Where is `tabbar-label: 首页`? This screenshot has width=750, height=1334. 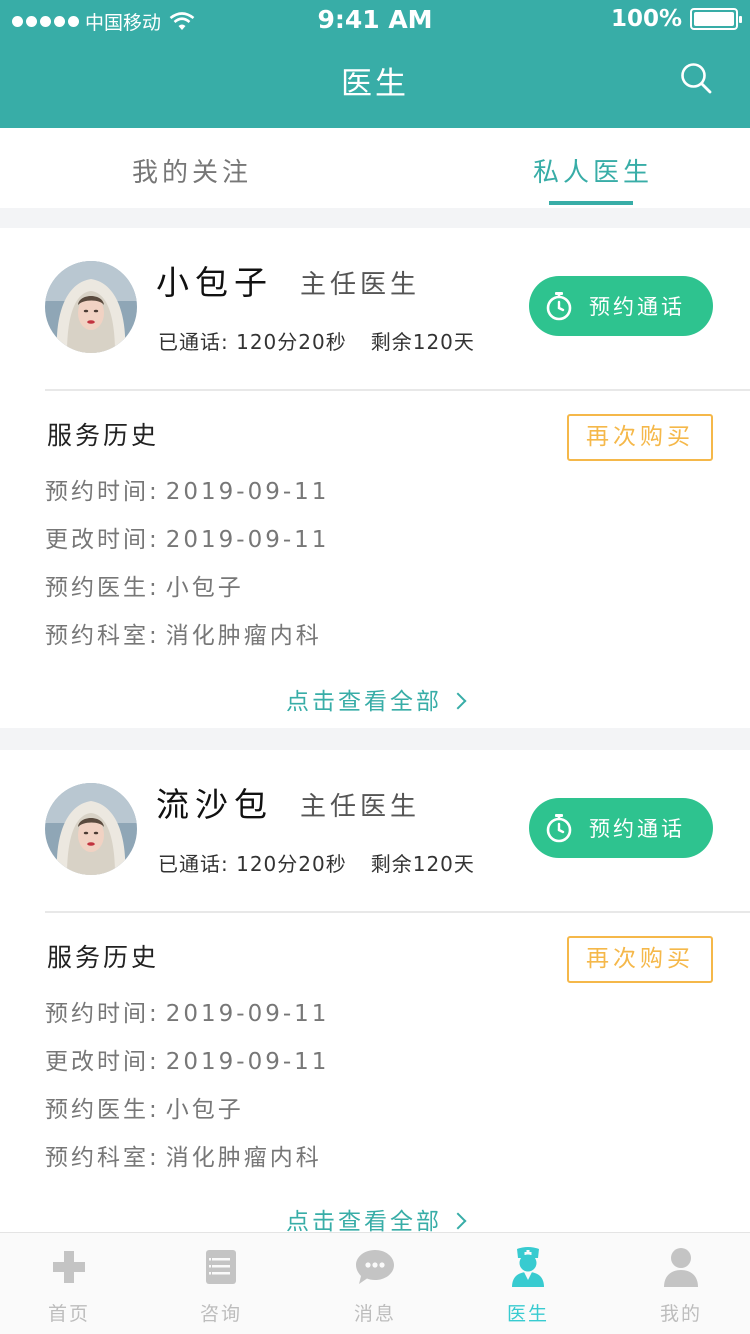 tabbar-label: 首页 is located at coordinates (68, 1314).